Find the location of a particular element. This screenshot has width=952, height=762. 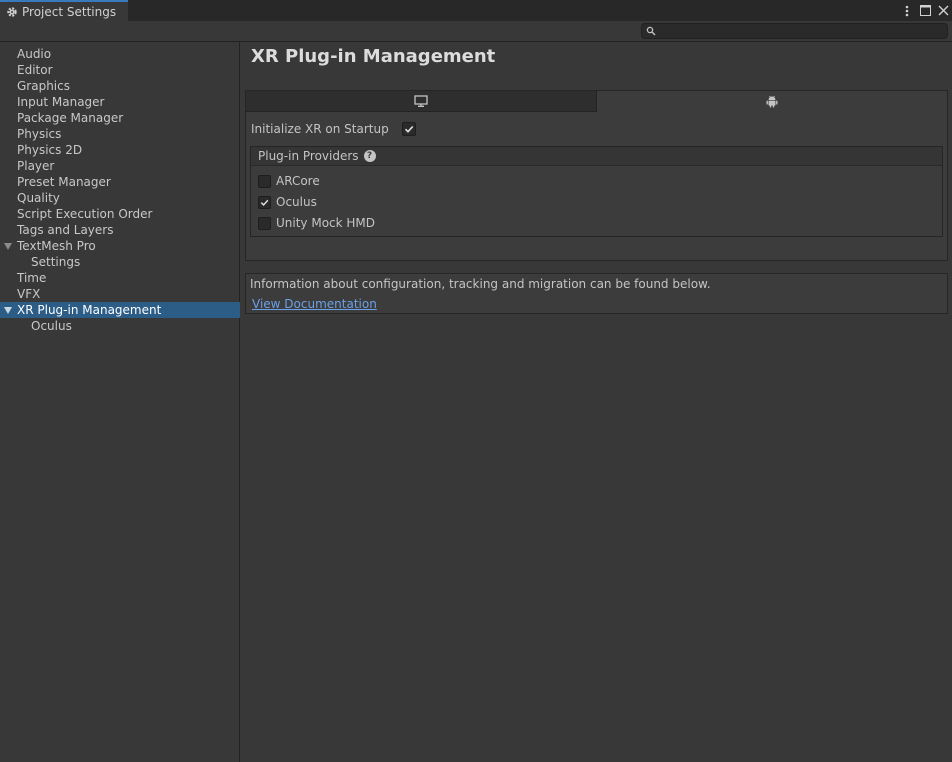

tab-android is located at coordinates (772, 101).